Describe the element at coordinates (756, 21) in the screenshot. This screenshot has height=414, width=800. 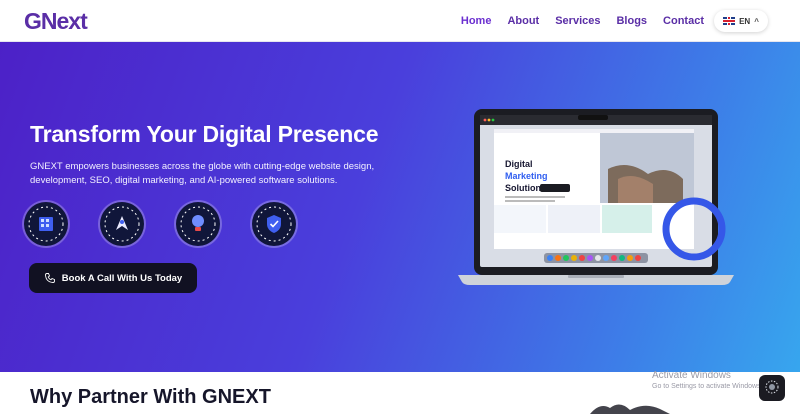
I see `chevron-up-icon: ^` at that location.